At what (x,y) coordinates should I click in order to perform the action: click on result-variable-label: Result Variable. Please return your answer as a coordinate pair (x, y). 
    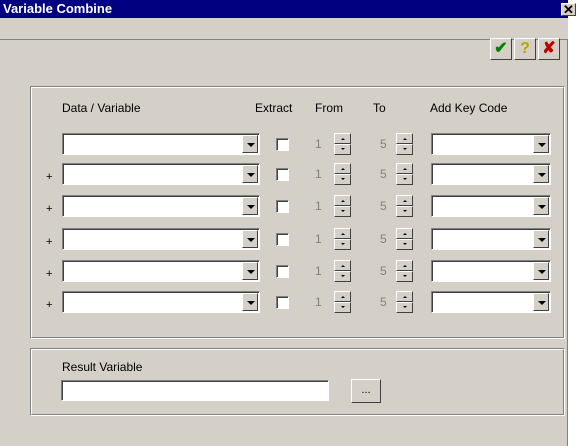
    Looking at the image, I should click on (102, 367).